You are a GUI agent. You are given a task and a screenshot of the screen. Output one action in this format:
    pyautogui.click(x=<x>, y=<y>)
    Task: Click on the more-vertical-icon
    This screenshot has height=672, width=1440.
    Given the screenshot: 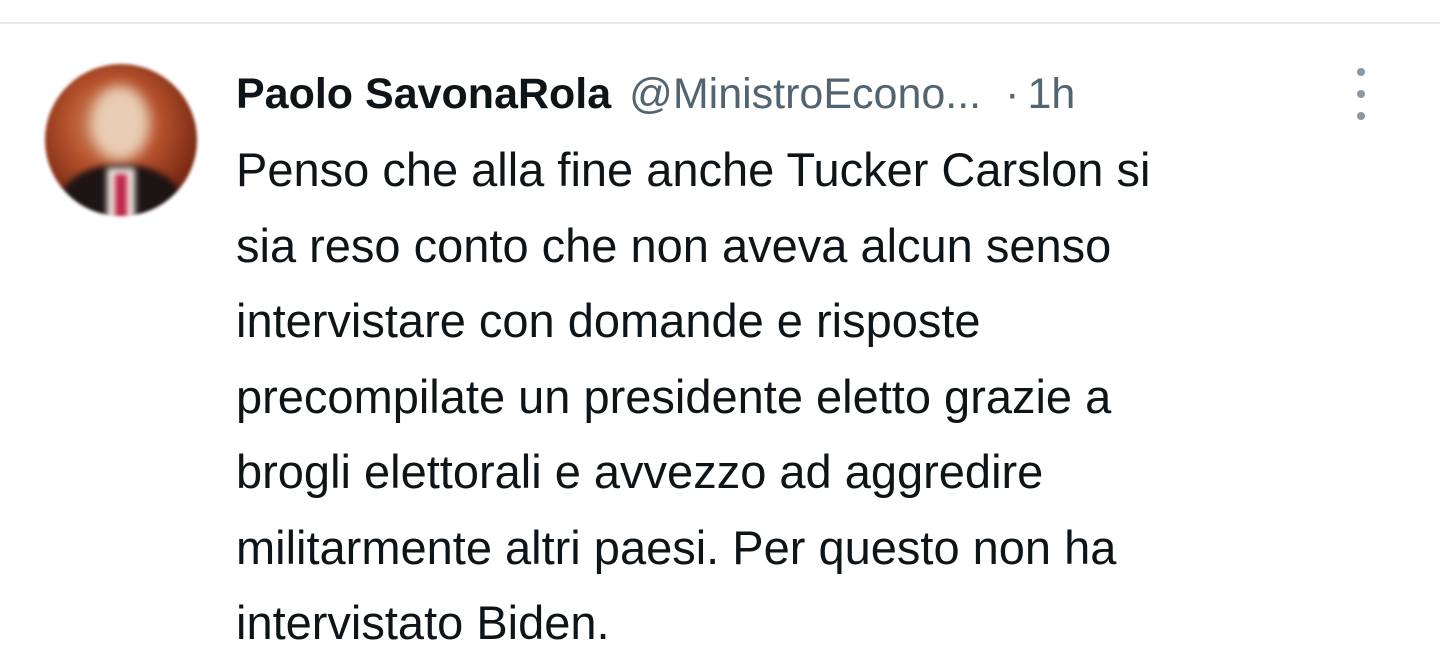 What is the action you would take?
    pyautogui.click(x=1361, y=94)
    